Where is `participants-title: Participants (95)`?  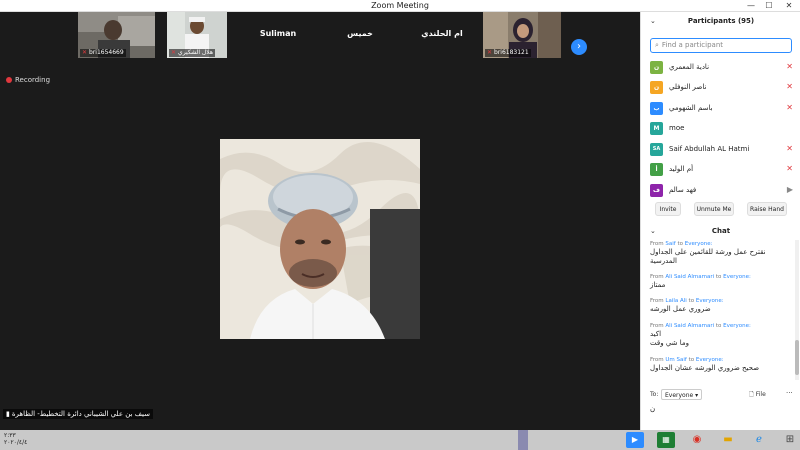
participants-title: Participants (95) is located at coordinates (721, 21).